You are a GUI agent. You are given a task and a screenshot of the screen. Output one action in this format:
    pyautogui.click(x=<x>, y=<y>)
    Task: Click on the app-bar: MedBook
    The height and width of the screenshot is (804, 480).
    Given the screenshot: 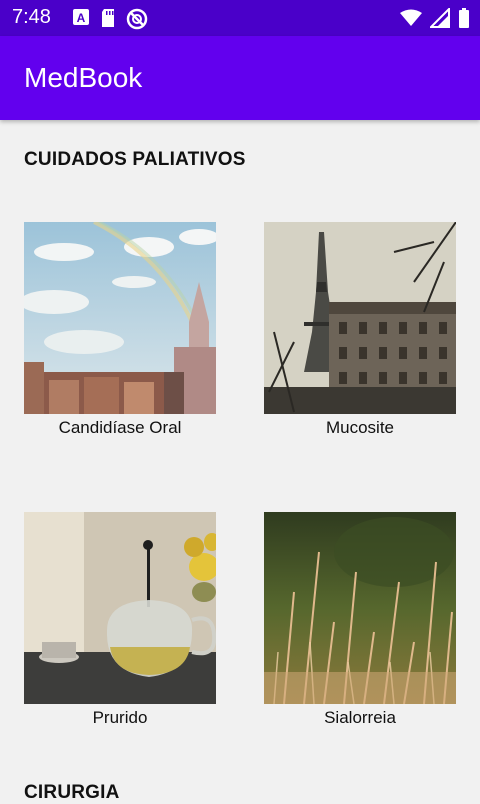 What is the action you would take?
    pyautogui.click(x=240, y=78)
    